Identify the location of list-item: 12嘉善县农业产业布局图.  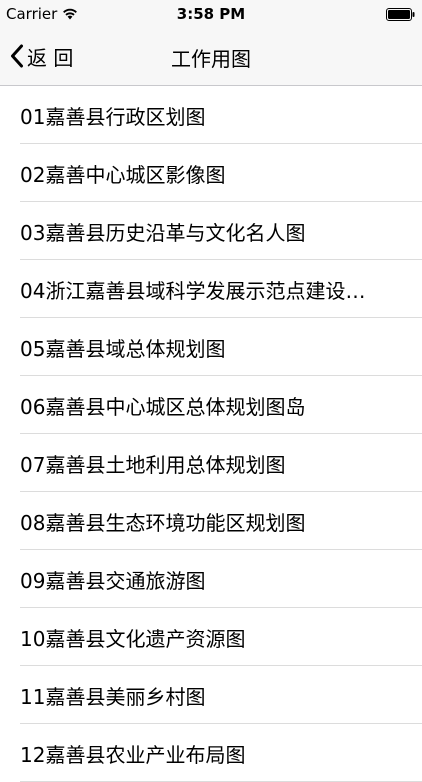
(211, 753).